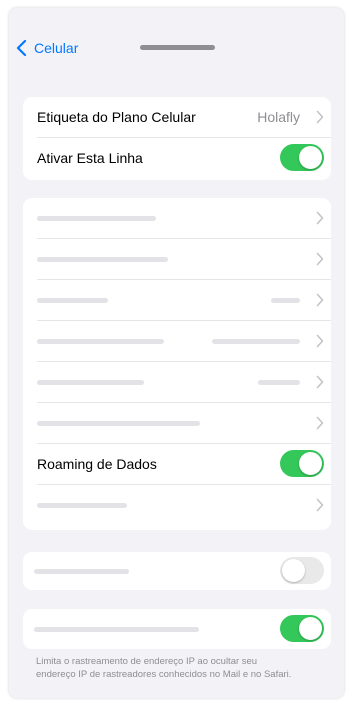 The width and height of the screenshot is (349, 701). I want to click on toggle-card-b, so click(177, 629).